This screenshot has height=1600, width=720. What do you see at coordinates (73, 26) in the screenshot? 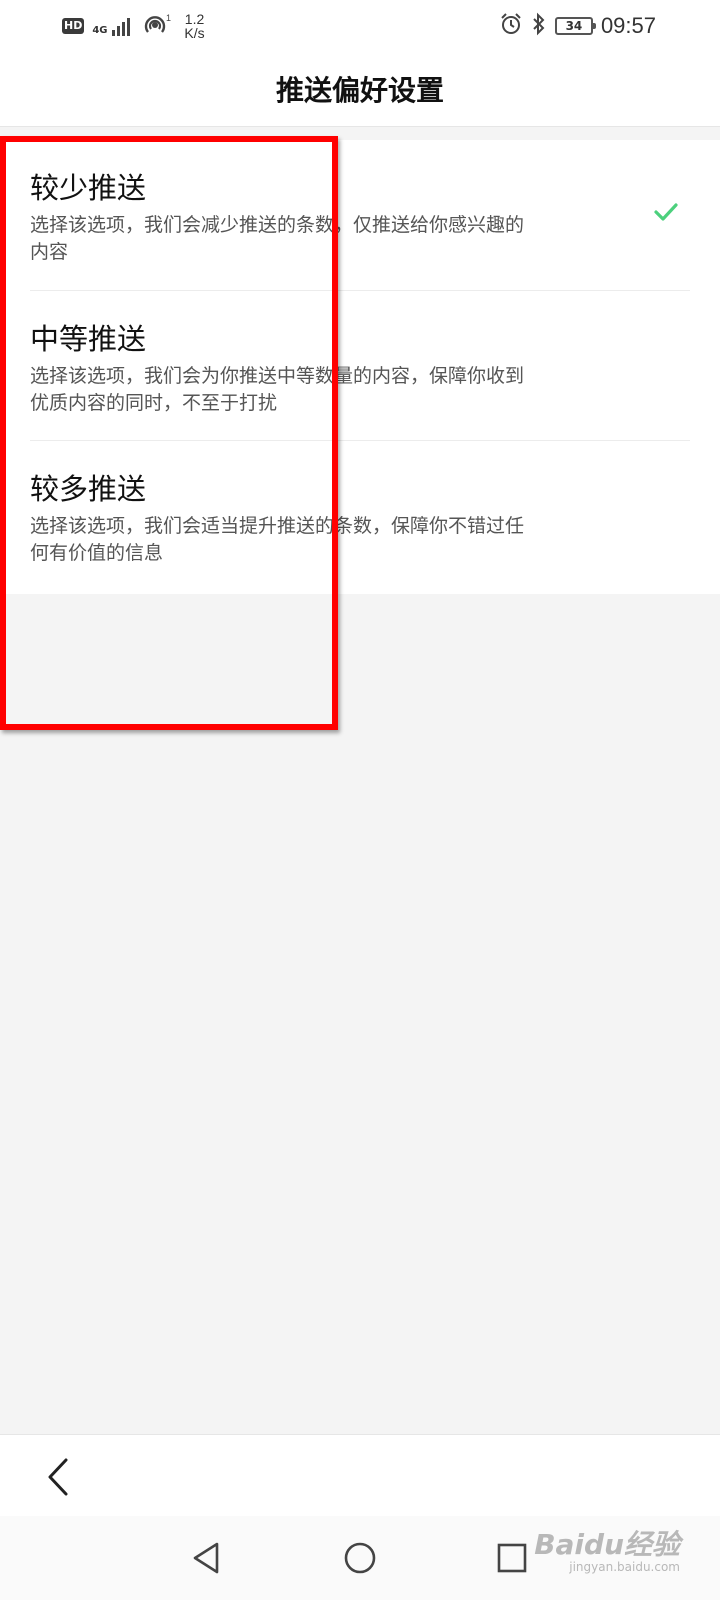
I see `hd-badge: HD` at bounding box center [73, 26].